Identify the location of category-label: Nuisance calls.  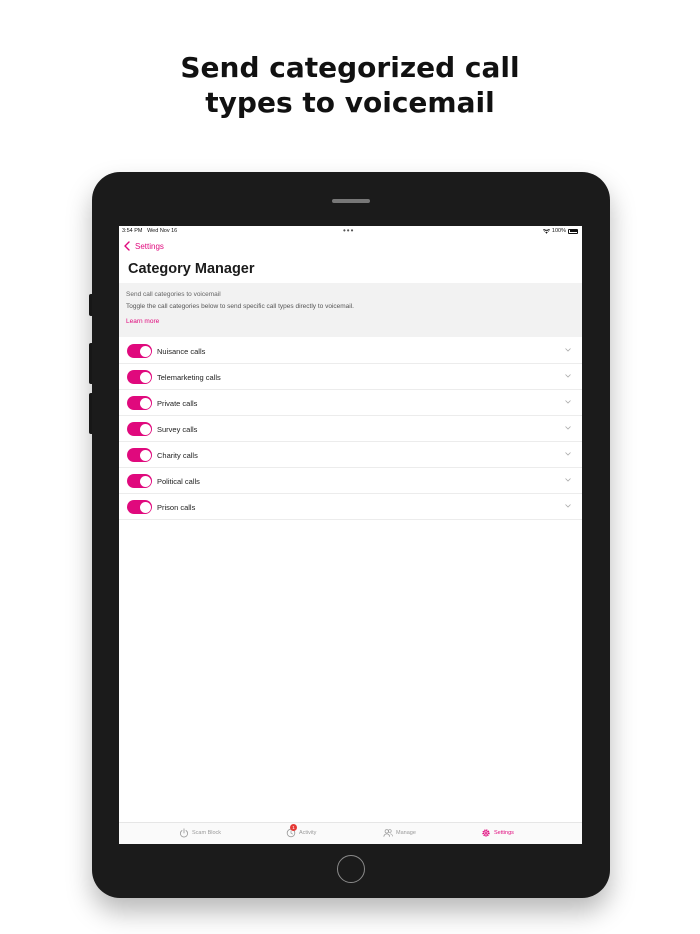
(181, 351).